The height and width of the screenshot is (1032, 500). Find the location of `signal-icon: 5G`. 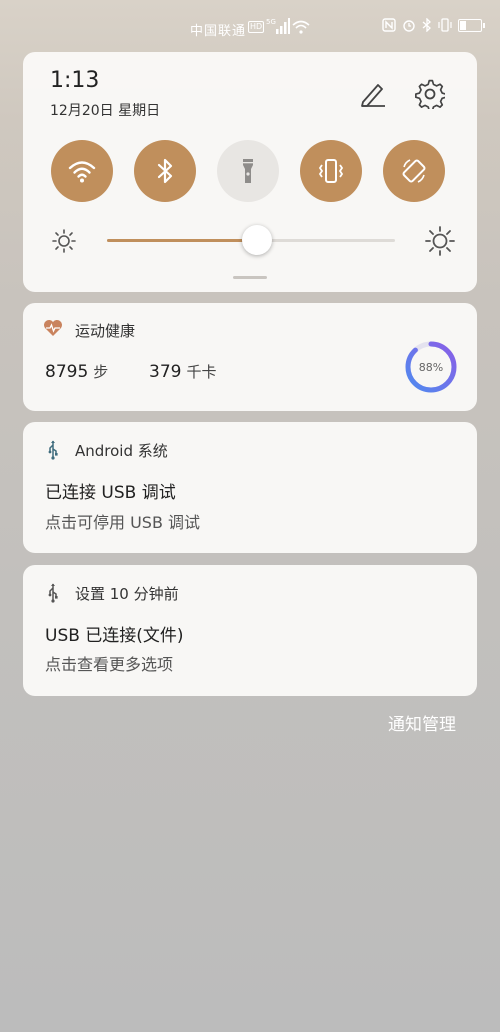

signal-icon: 5G is located at coordinates (278, 26).